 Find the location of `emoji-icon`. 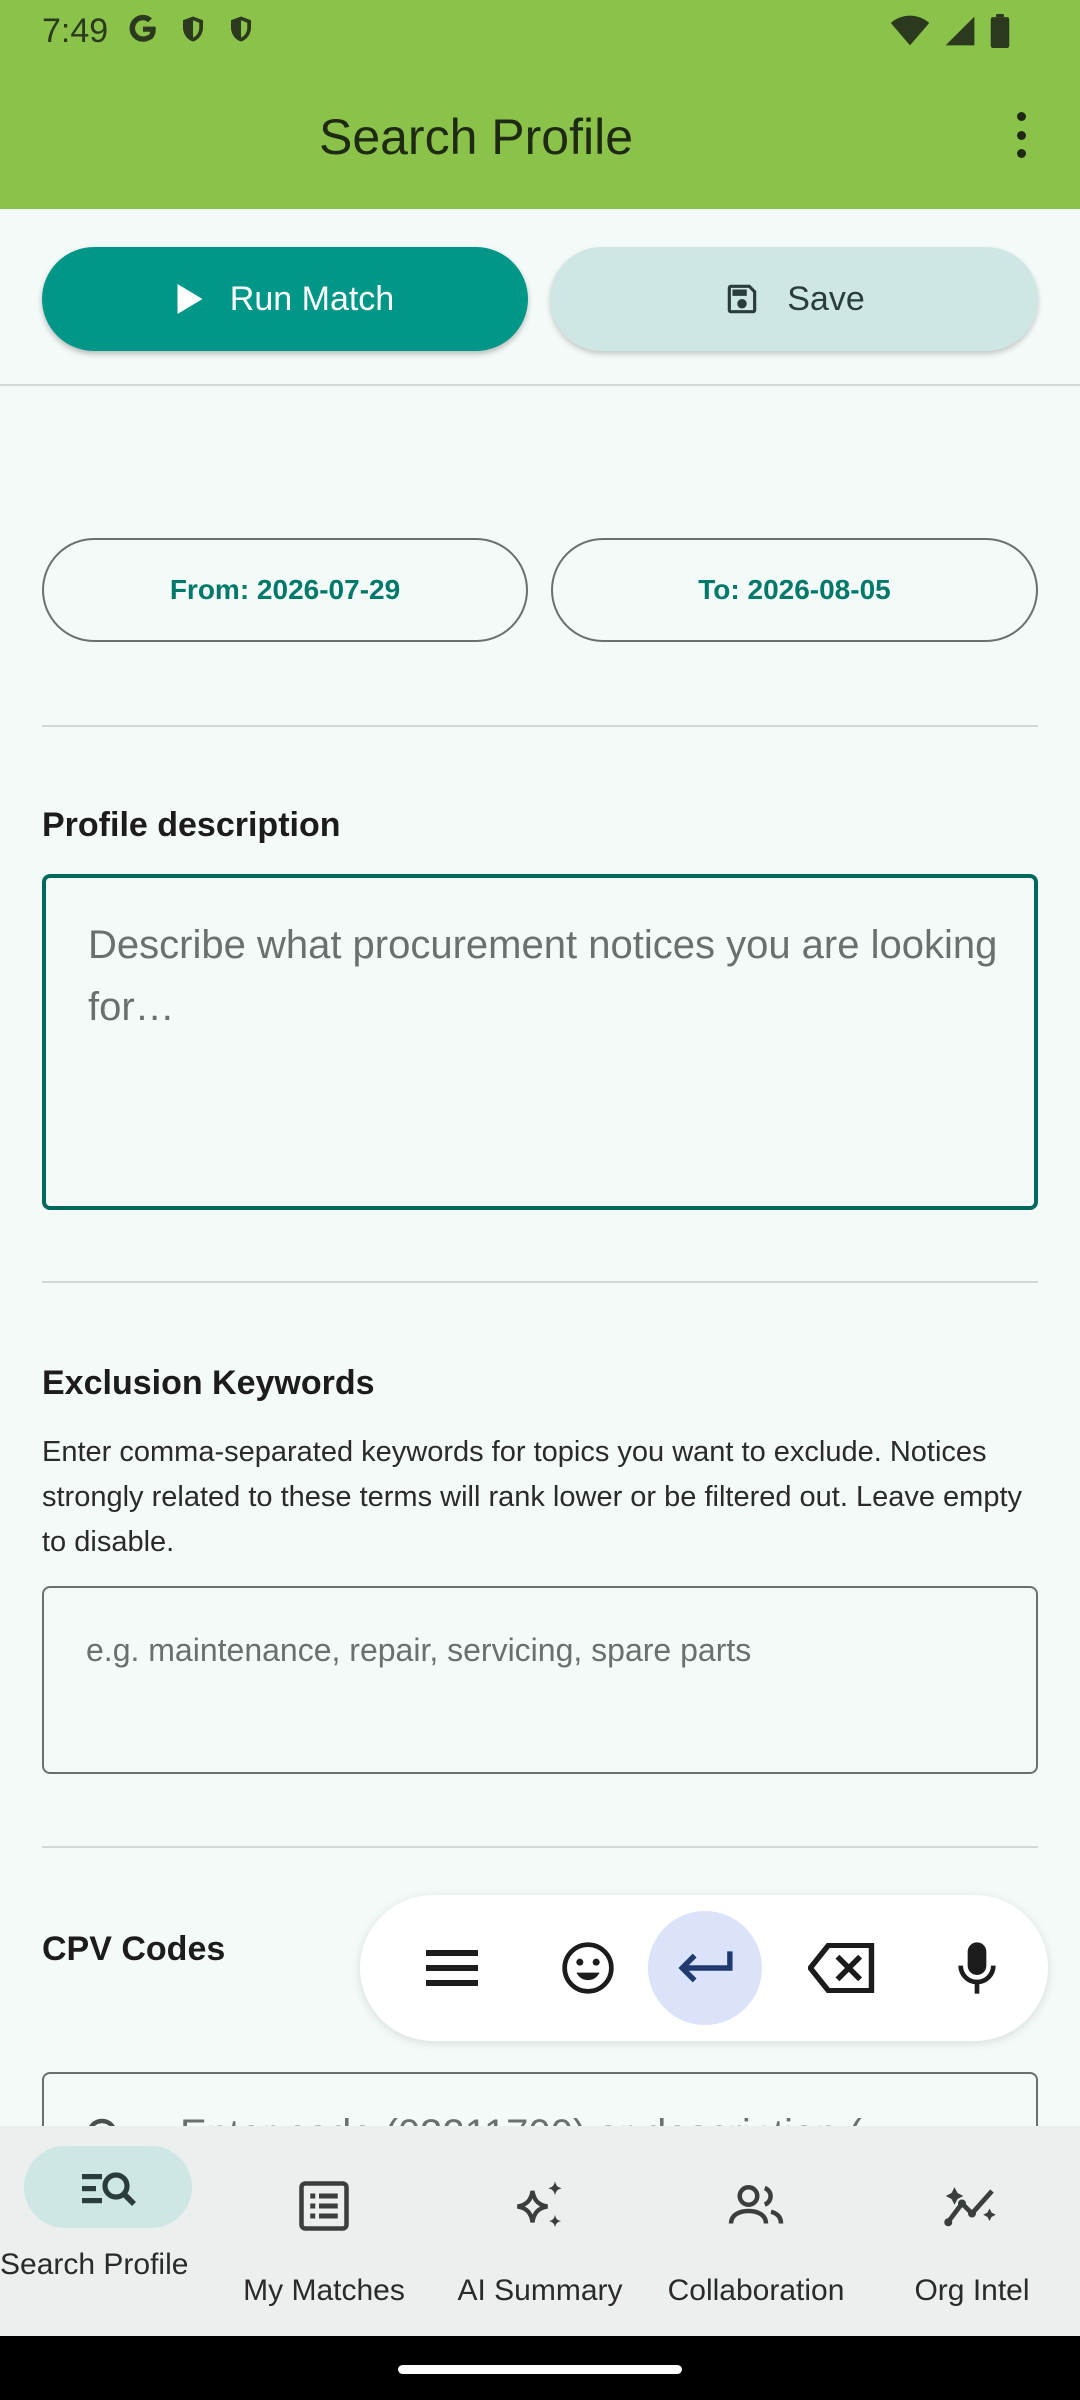

emoji-icon is located at coordinates (588, 1968).